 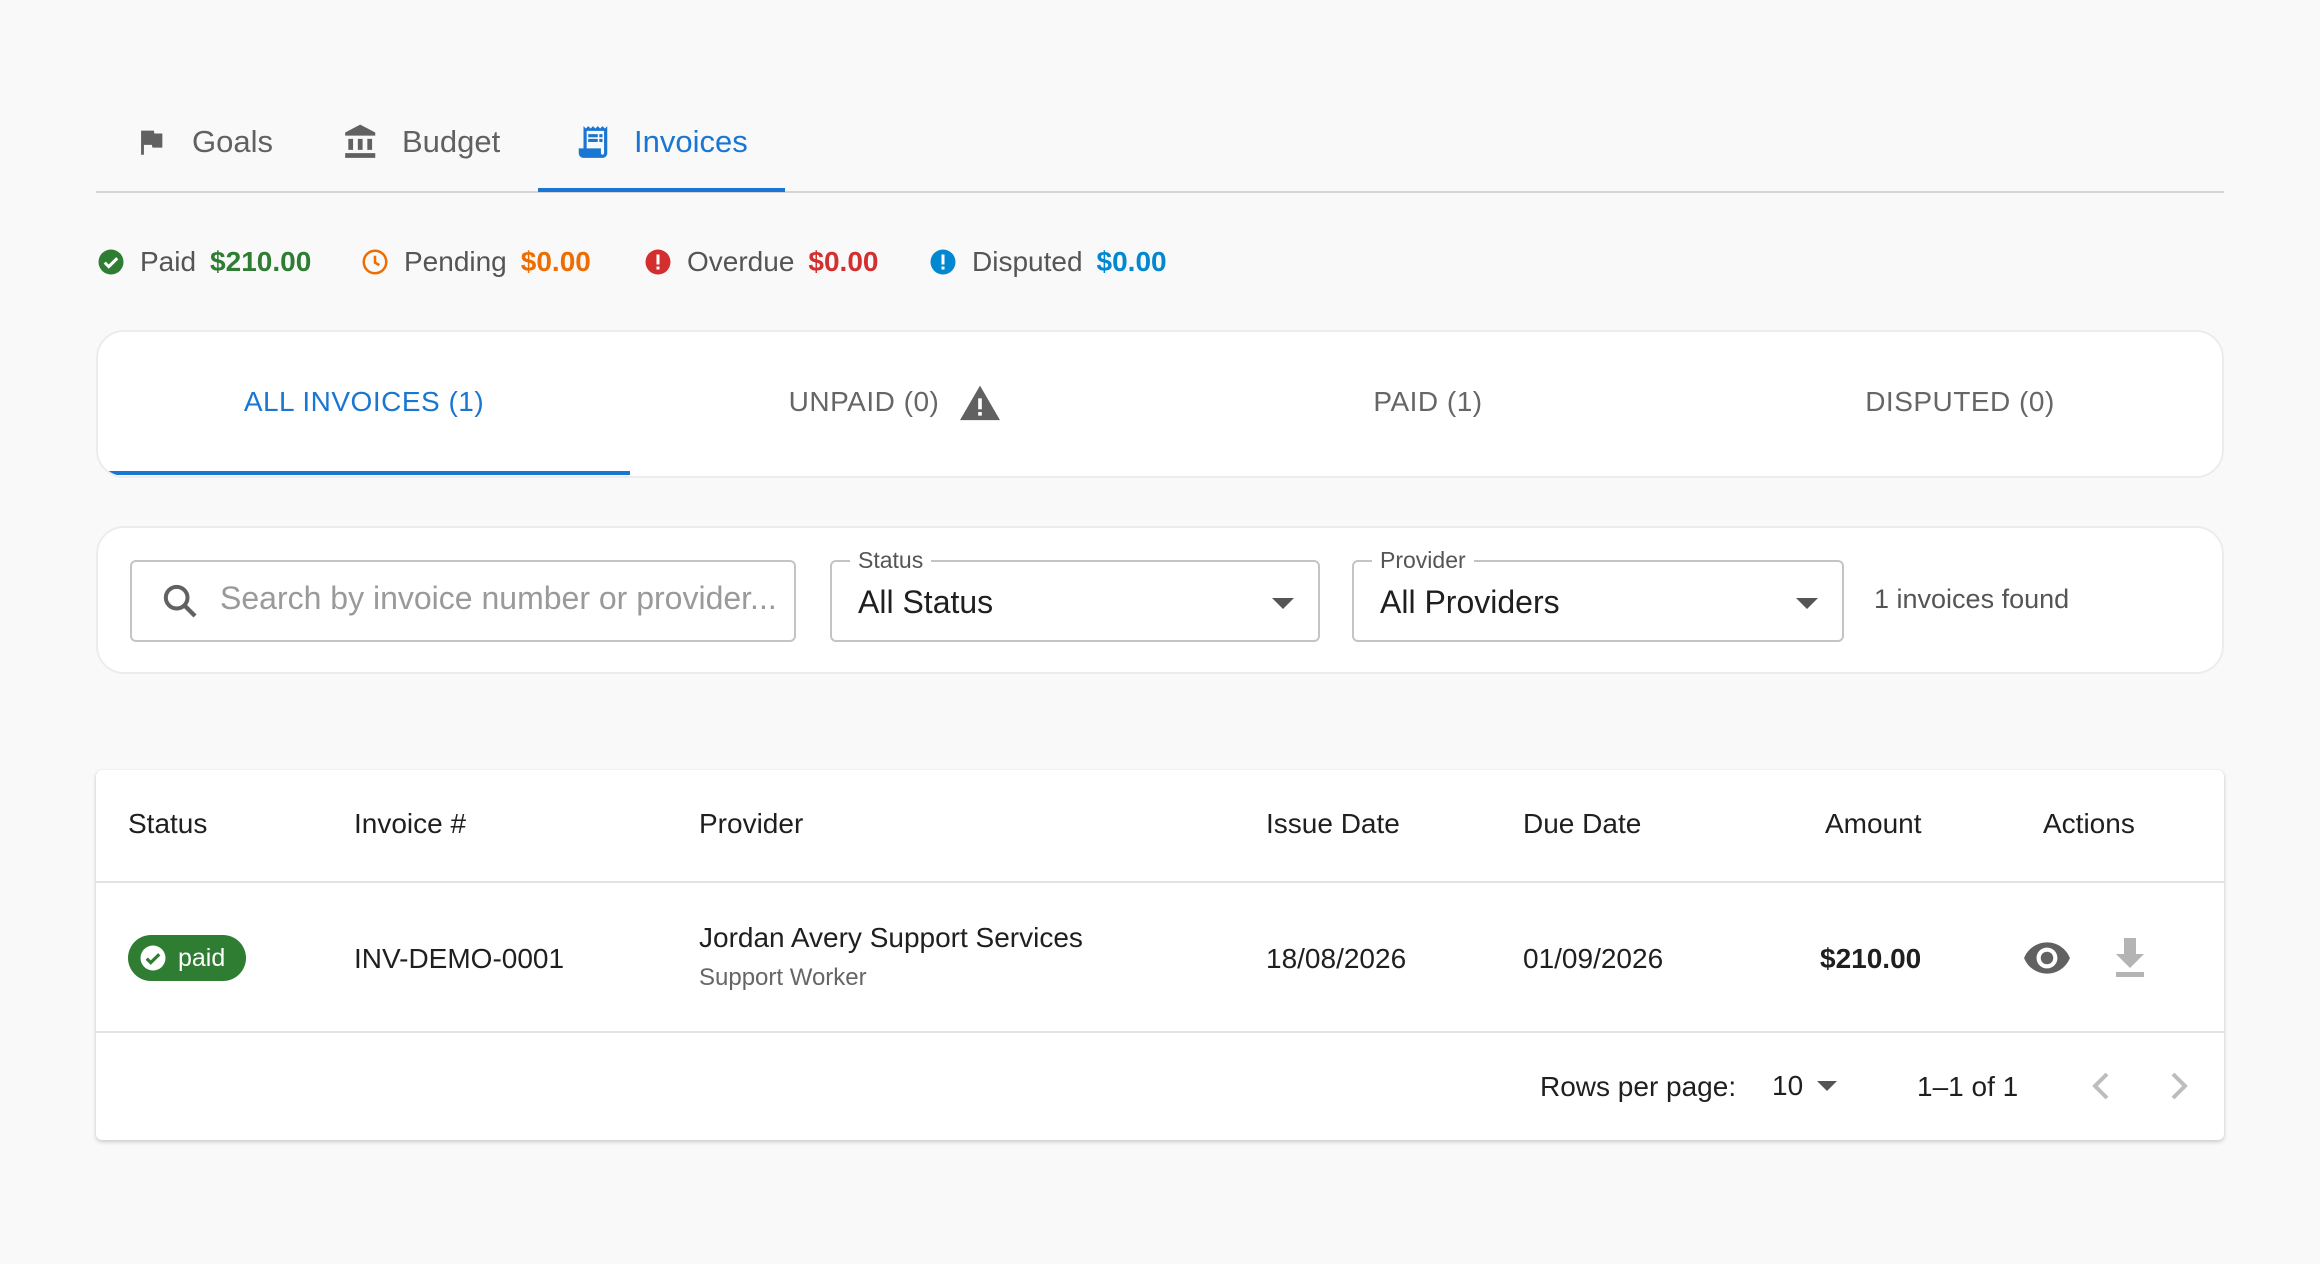 I want to click on tab-all-invoices-label: ALL INVOICES (1), so click(x=364, y=401).